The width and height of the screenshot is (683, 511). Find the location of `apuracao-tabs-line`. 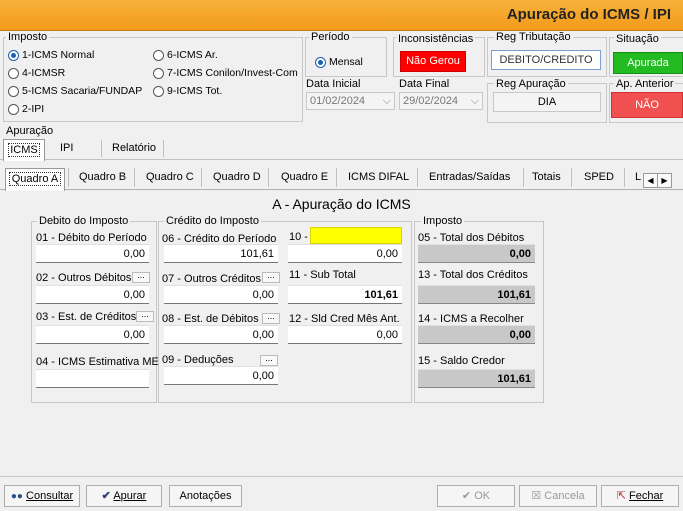

apuracao-tabs-line is located at coordinates (341, 159).